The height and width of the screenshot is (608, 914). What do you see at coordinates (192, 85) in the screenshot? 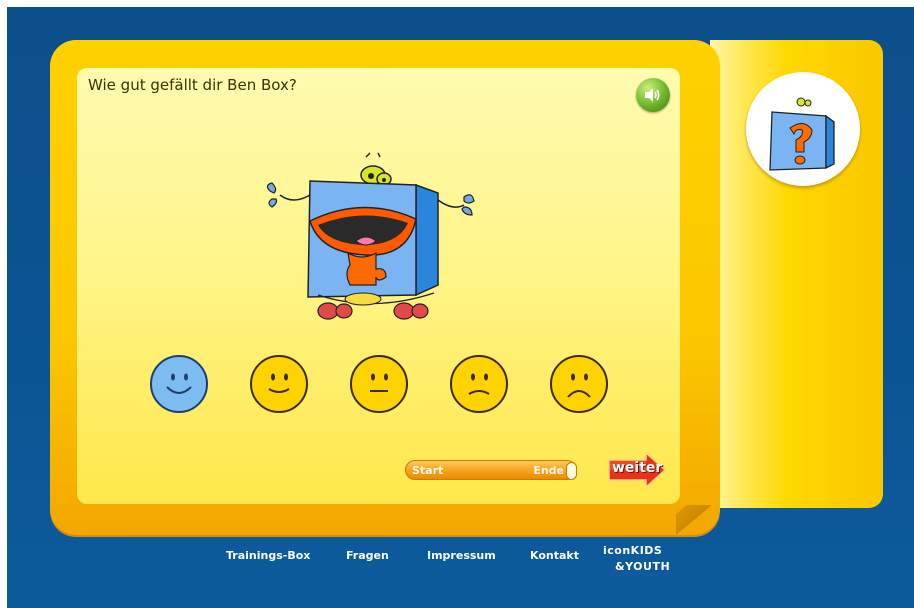
I see `question-text: Wie gut gefällt dir Ben Box?` at bounding box center [192, 85].